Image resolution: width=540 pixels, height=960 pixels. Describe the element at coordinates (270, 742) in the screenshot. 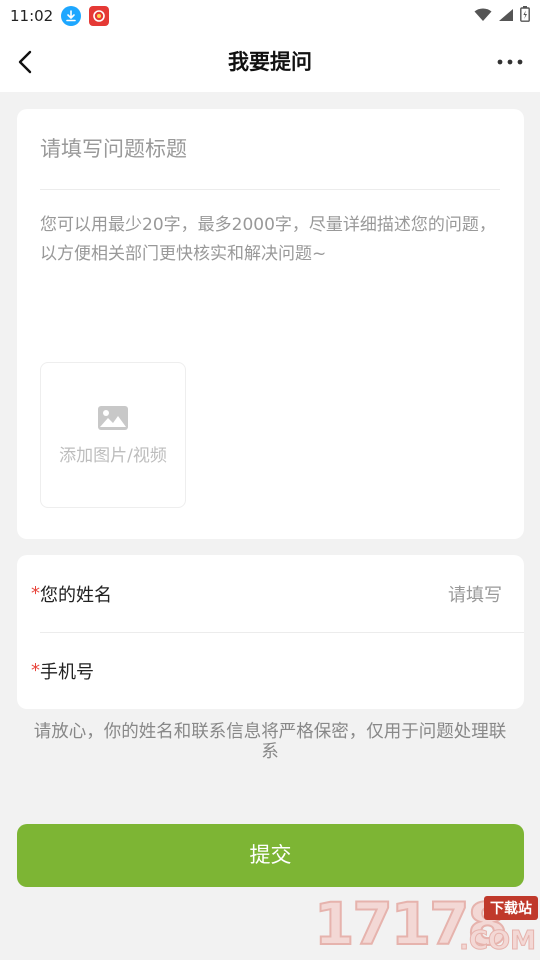

I see `privacy-note: 请放心，你的姓名和联系信息将严格保密，仅用于问题处理联系` at that location.